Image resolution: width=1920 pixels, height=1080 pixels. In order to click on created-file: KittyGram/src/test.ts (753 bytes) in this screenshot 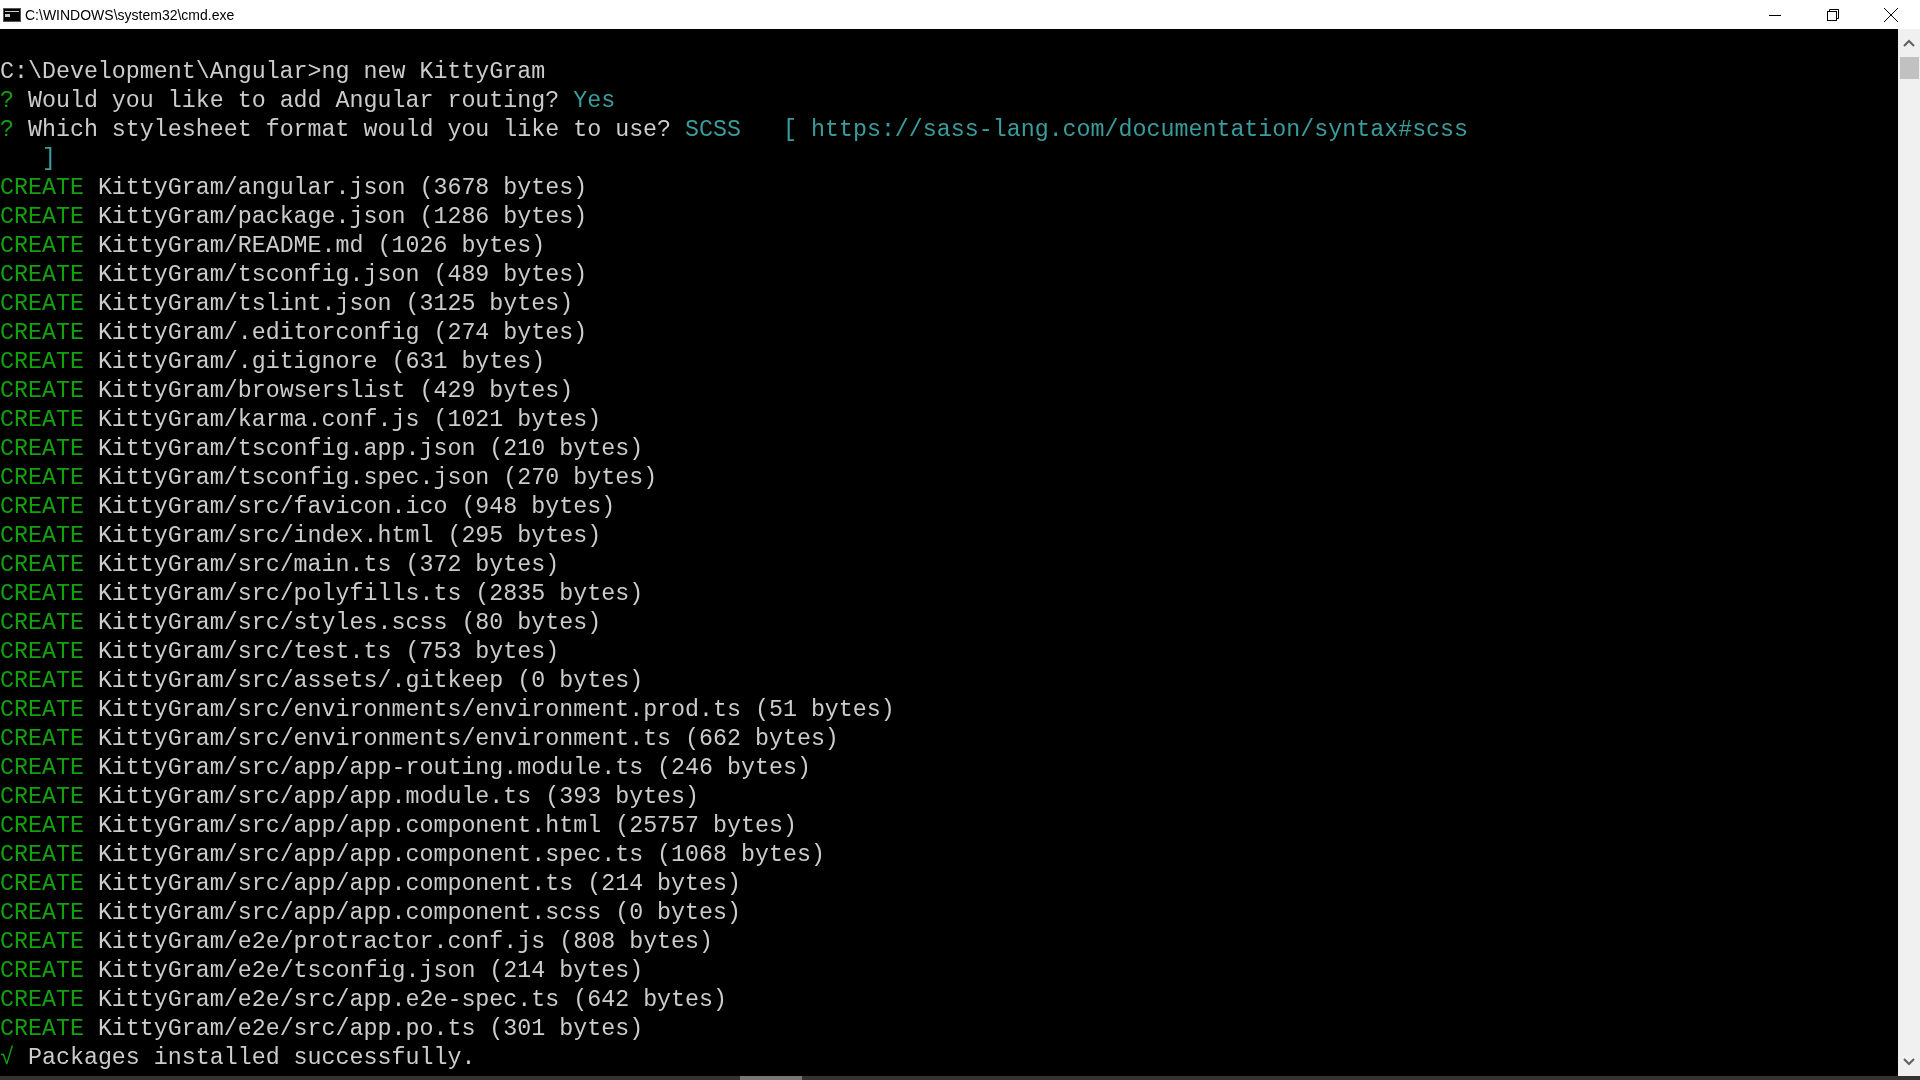, I will do `click(328, 652)`.